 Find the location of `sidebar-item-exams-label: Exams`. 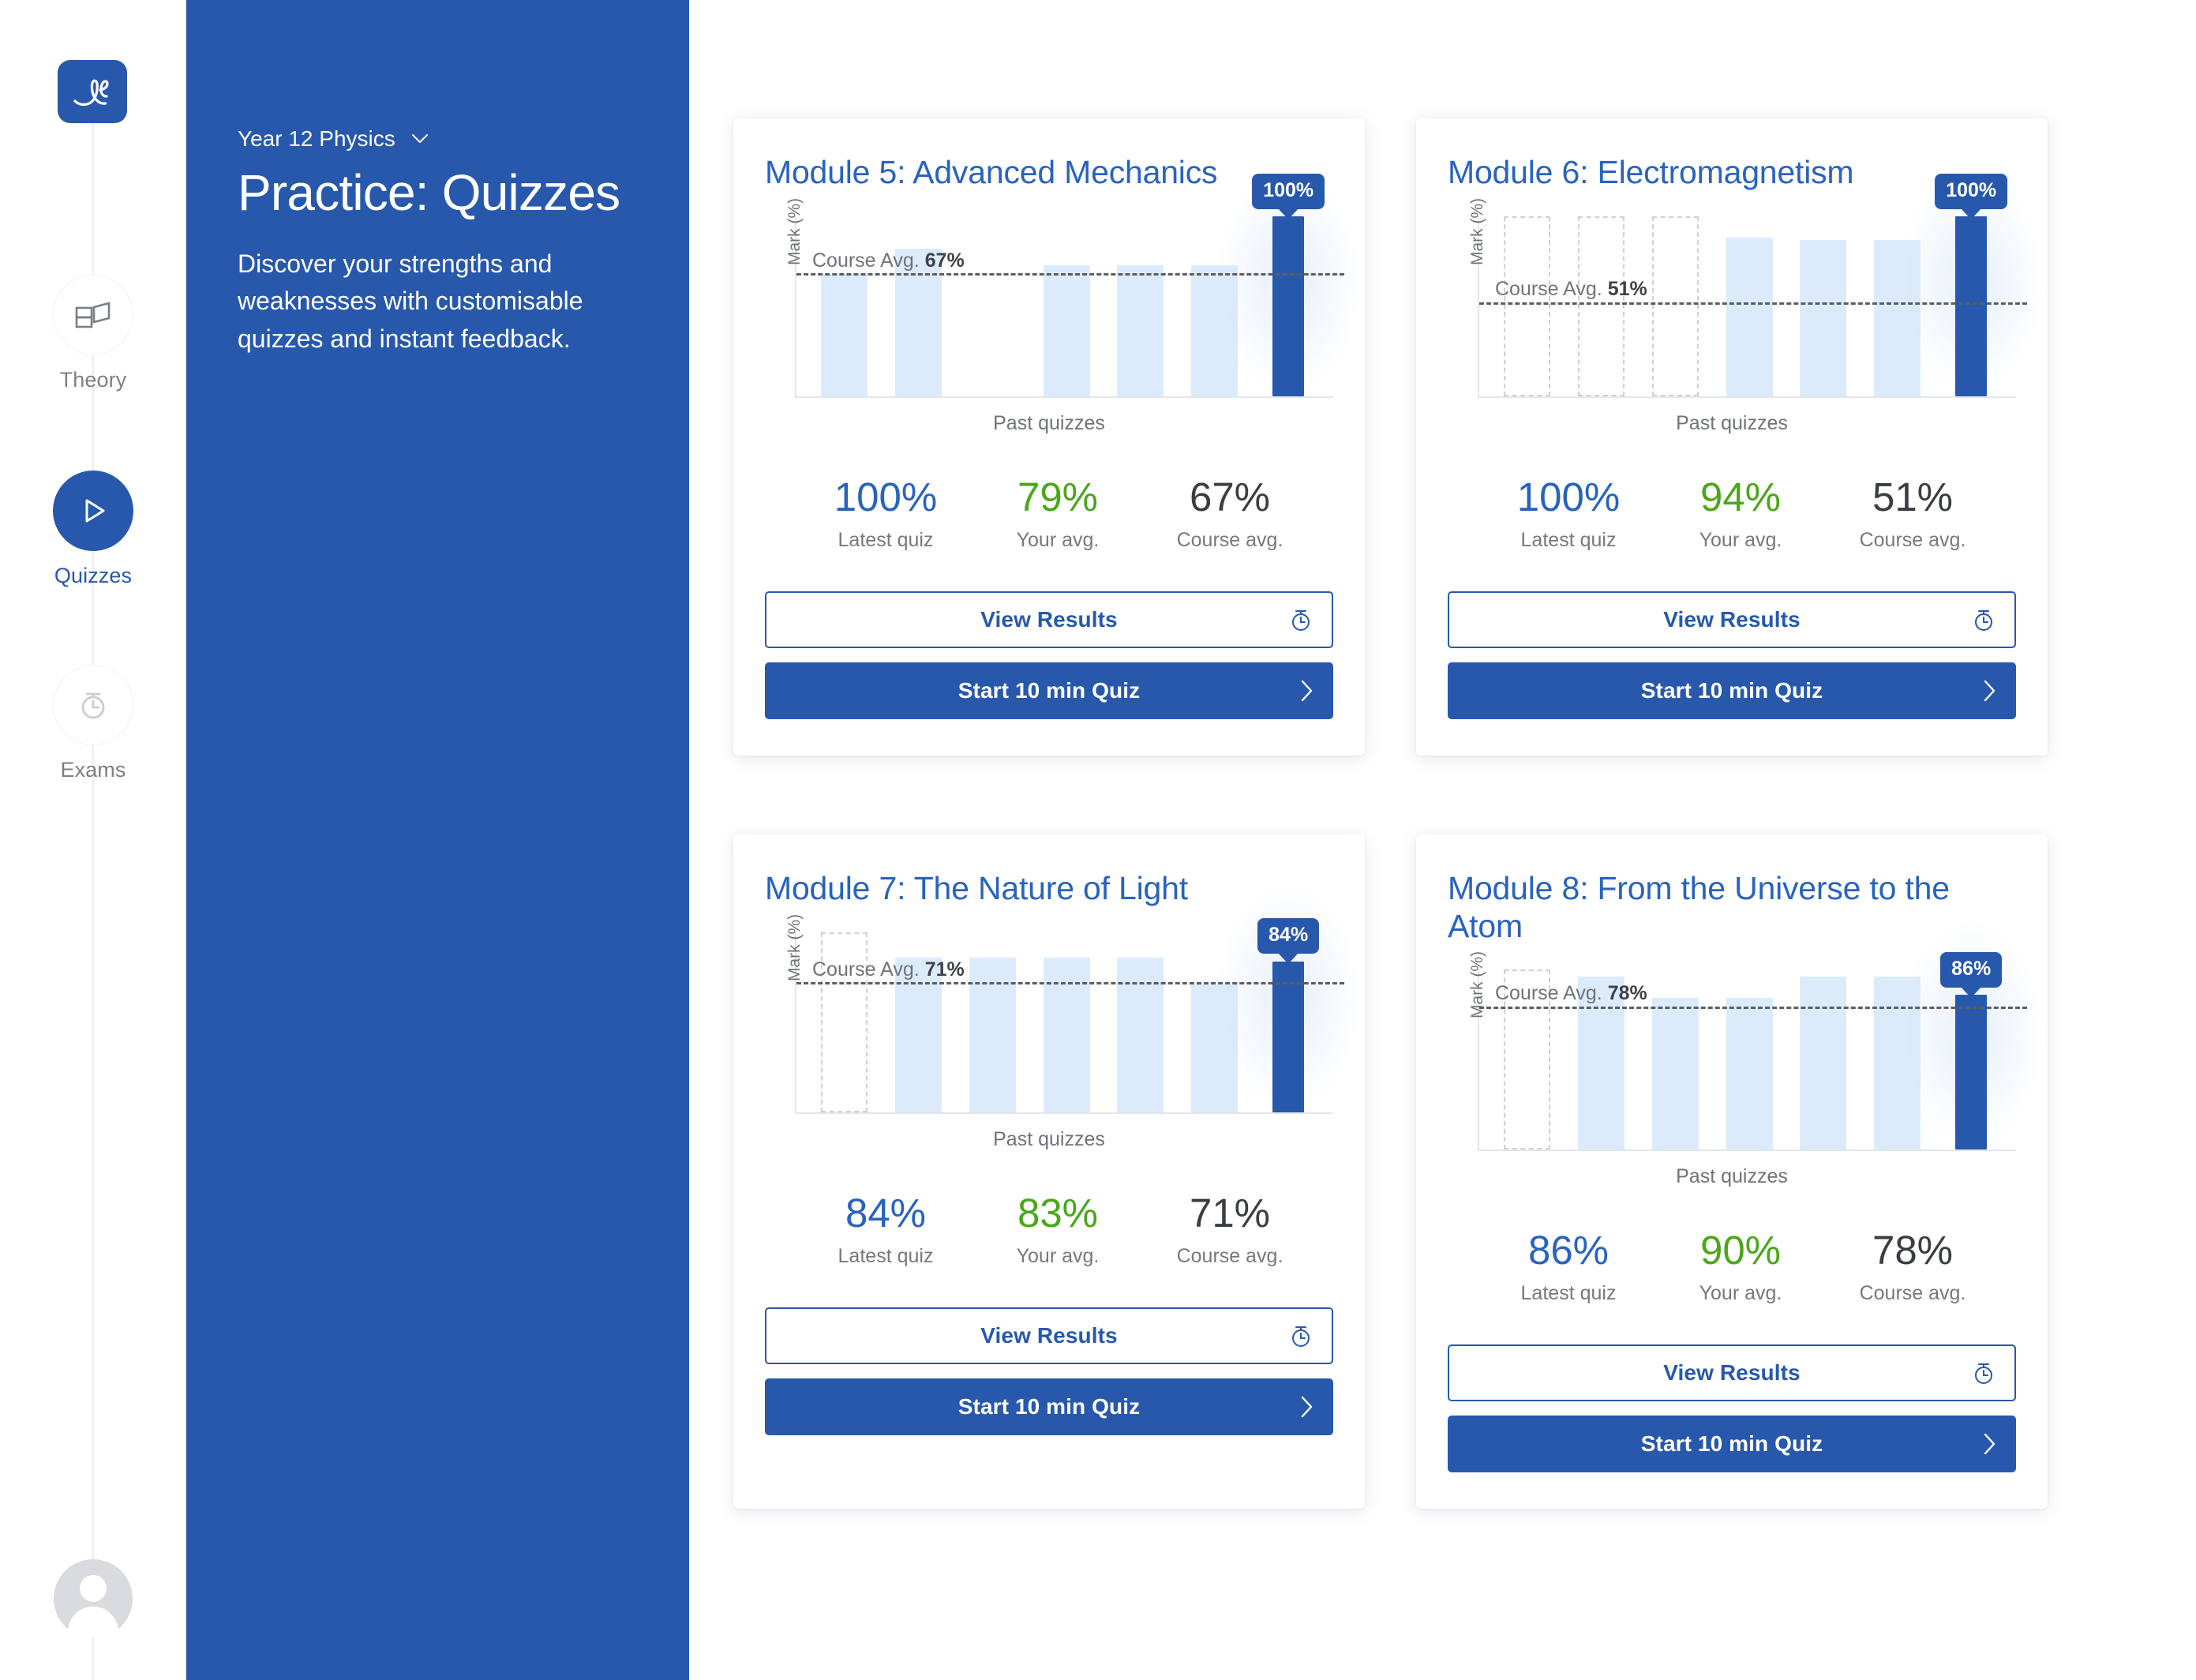

sidebar-item-exams-label: Exams is located at coordinates (93, 770).